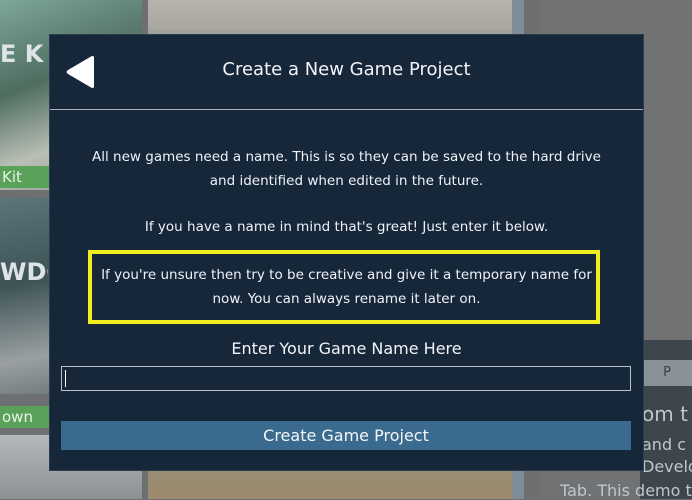 Image resolution: width=692 pixels, height=500 pixels. I want to click on game-card-title: E K, so click(22, 54).